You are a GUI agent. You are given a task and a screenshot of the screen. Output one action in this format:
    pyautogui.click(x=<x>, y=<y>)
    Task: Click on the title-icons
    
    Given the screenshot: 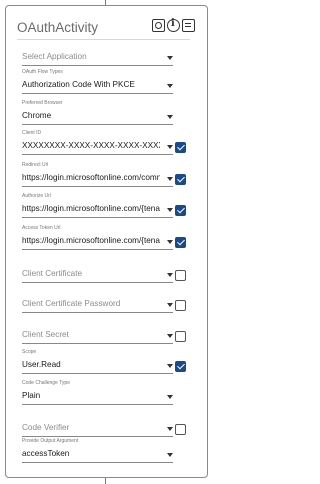 What is the action you would take?
    pyautogui.click(x=173, y=25)
    